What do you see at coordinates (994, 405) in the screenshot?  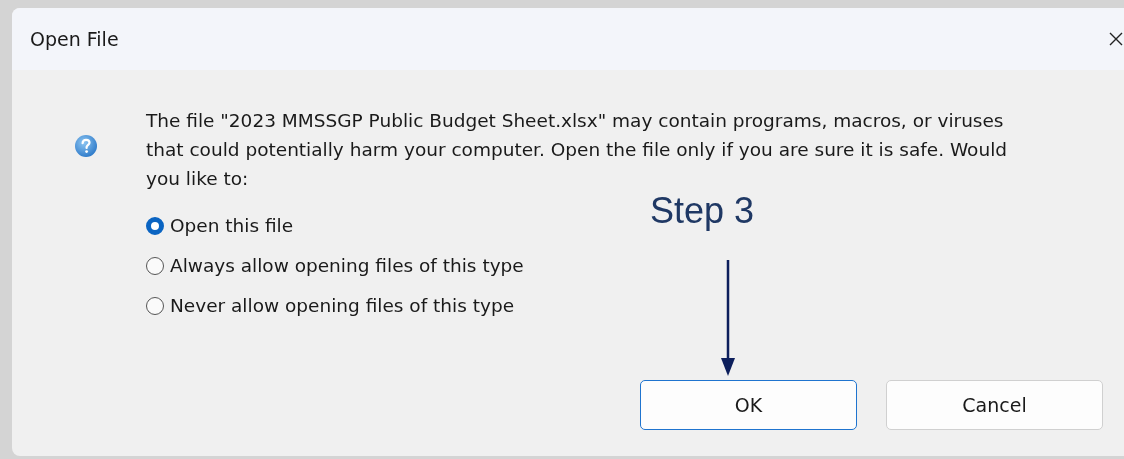 I see `cancel-button: Cancel` at bounding box center [994, 405].